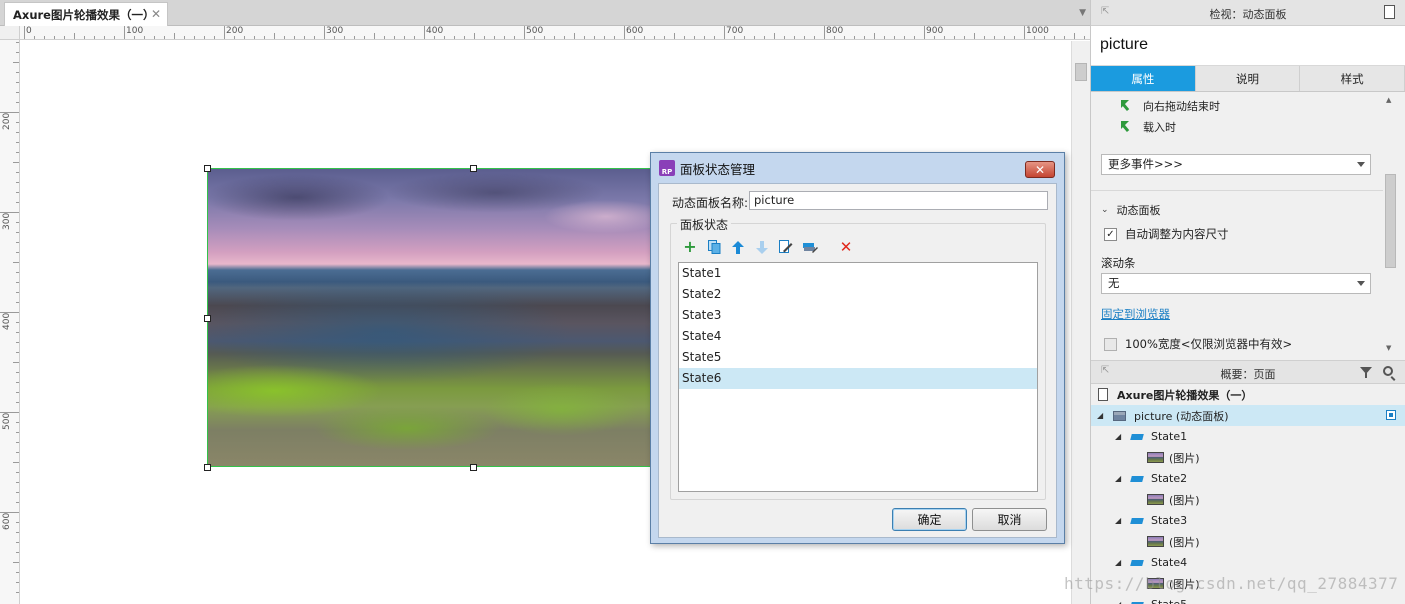  Describe the element at coordinates (1388, 348) in the screenshot. I see `scroll-down-icon: ▼` at that location.